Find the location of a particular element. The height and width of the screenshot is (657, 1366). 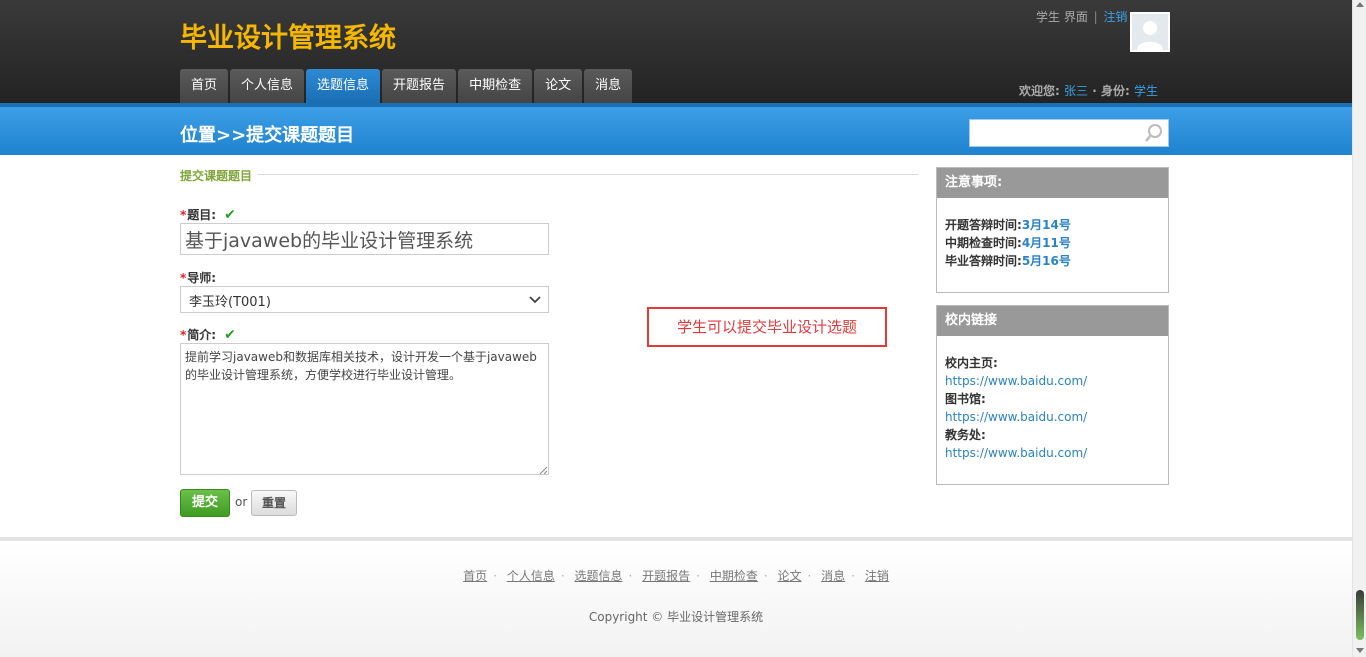

page-title: 位置>>提交课题题目 is located at coordinates (267, 135).